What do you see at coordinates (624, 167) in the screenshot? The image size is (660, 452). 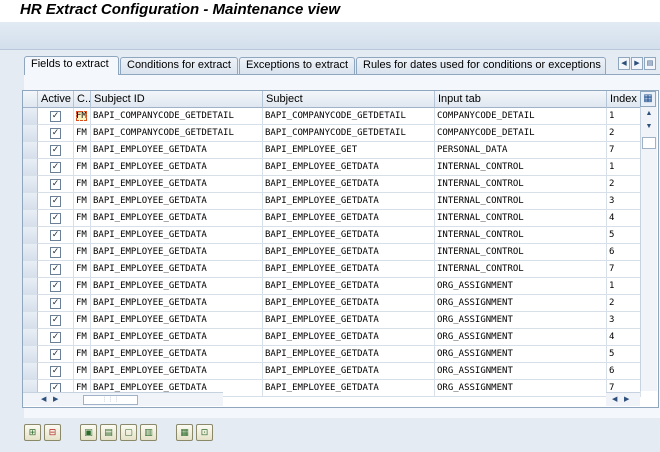 I see `cell-index: 1` at bounding box center [624, 167].